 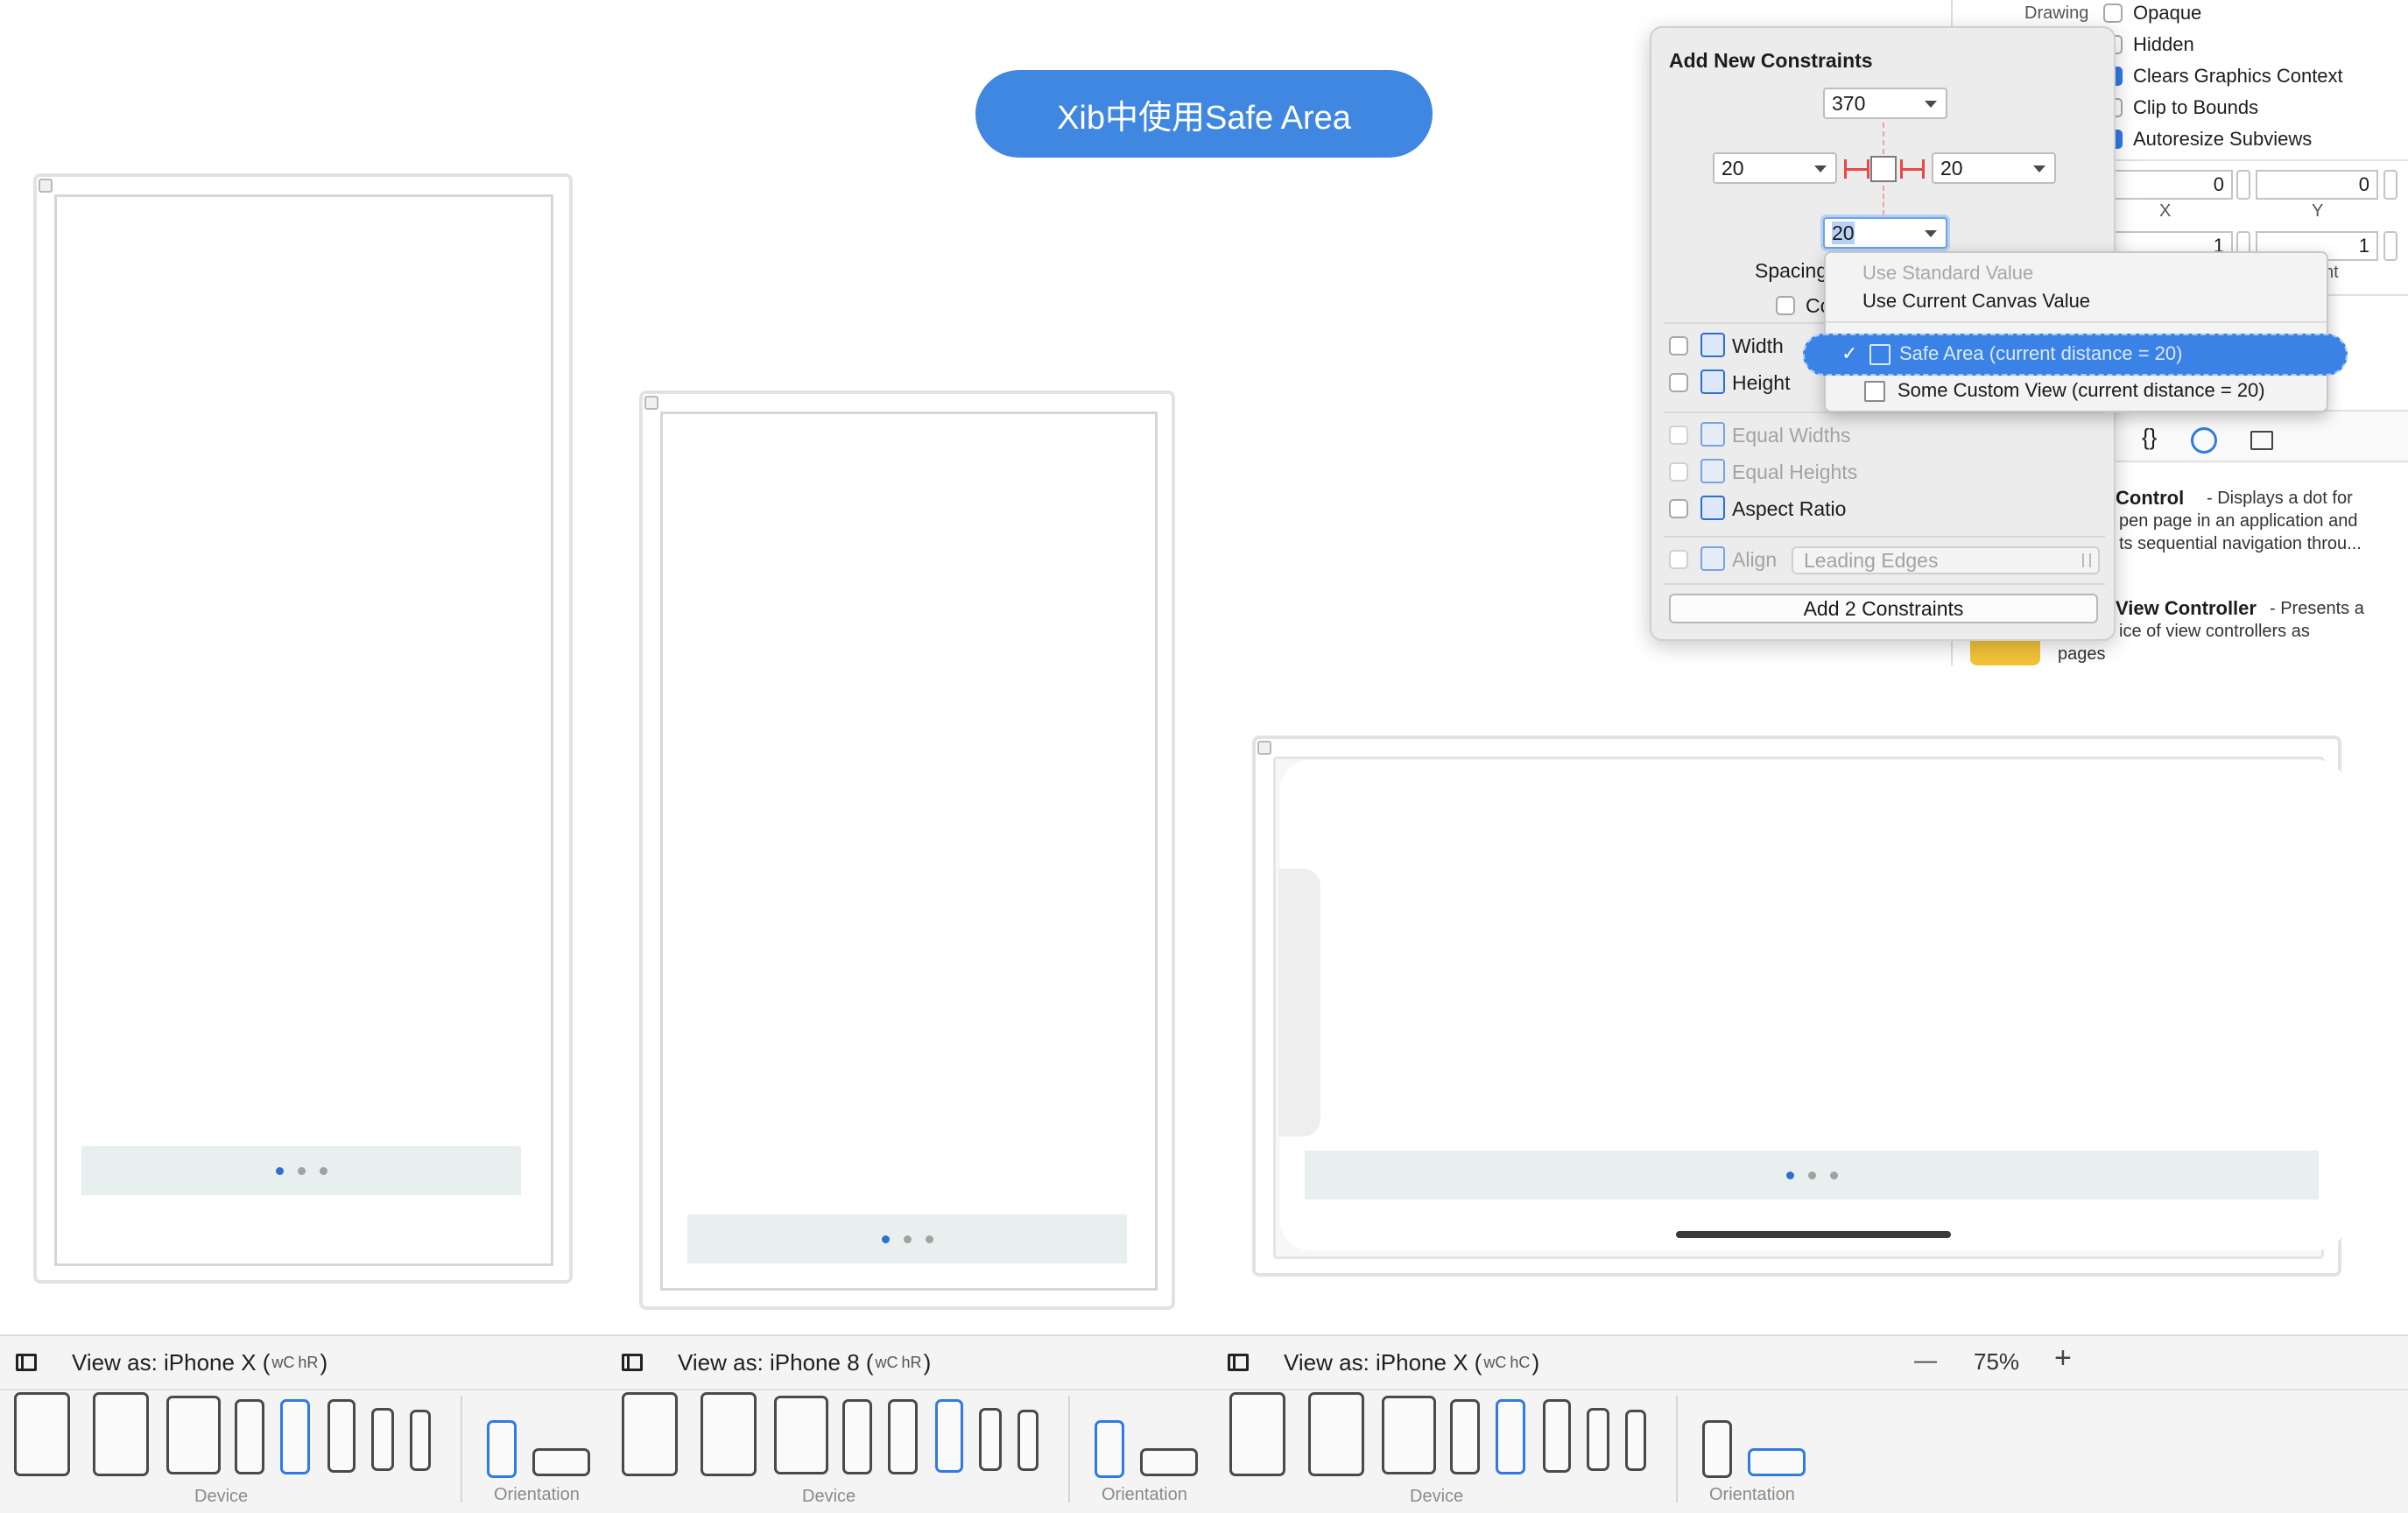 What do you see at coordinates (1678, 472) in the screenshot?
I see `equal-heights-checkbox` at bounding box center [1678, 472].